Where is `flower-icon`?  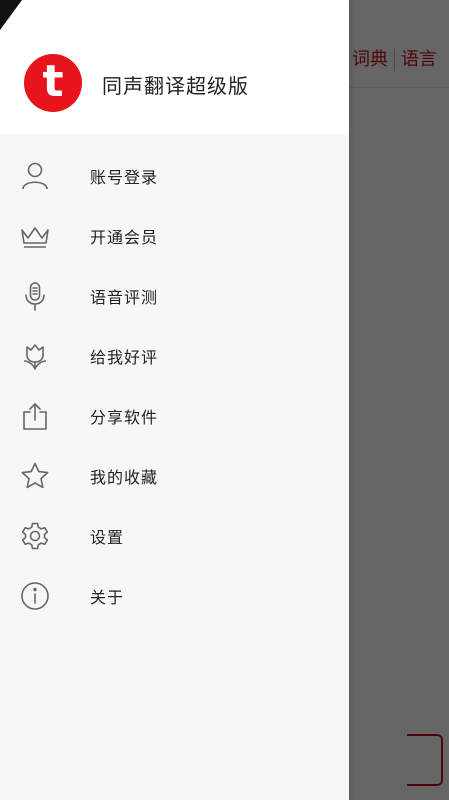
flower-icon is located at coordinates (35, 356).